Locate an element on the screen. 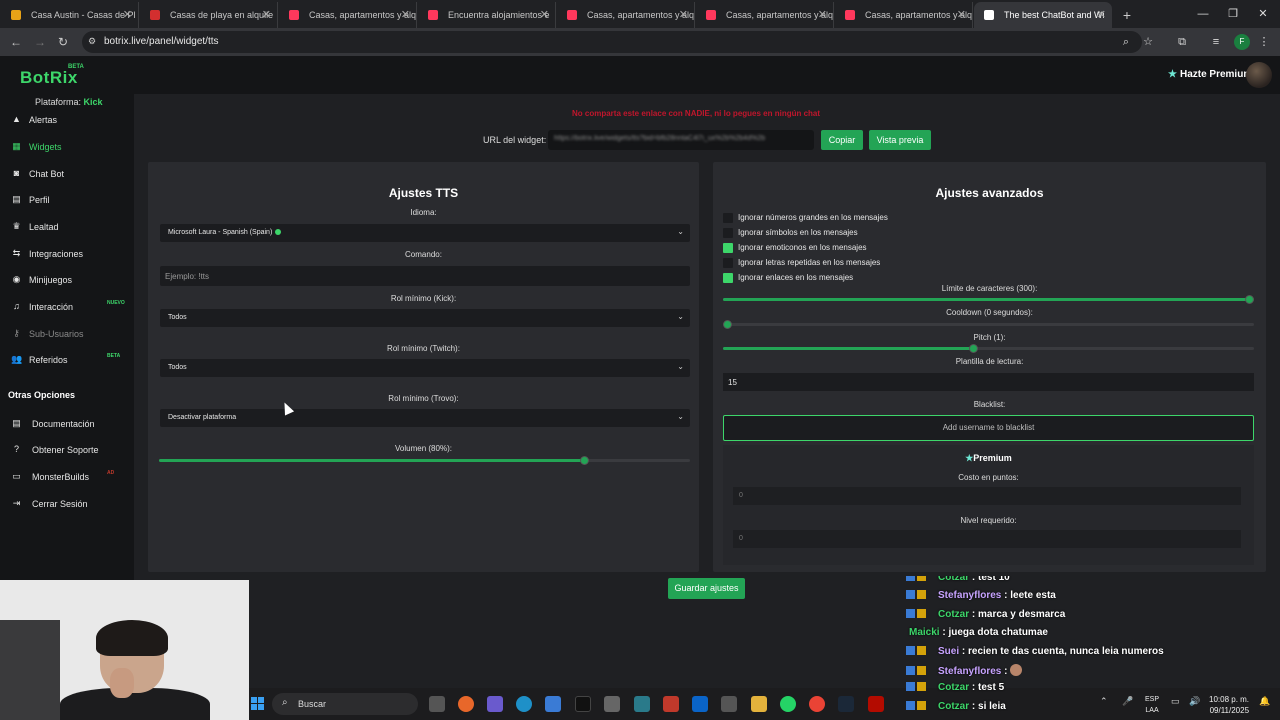  omnibox: ⚙ botrix.live/panel/widget/tts is located at coordinates (612, 42).